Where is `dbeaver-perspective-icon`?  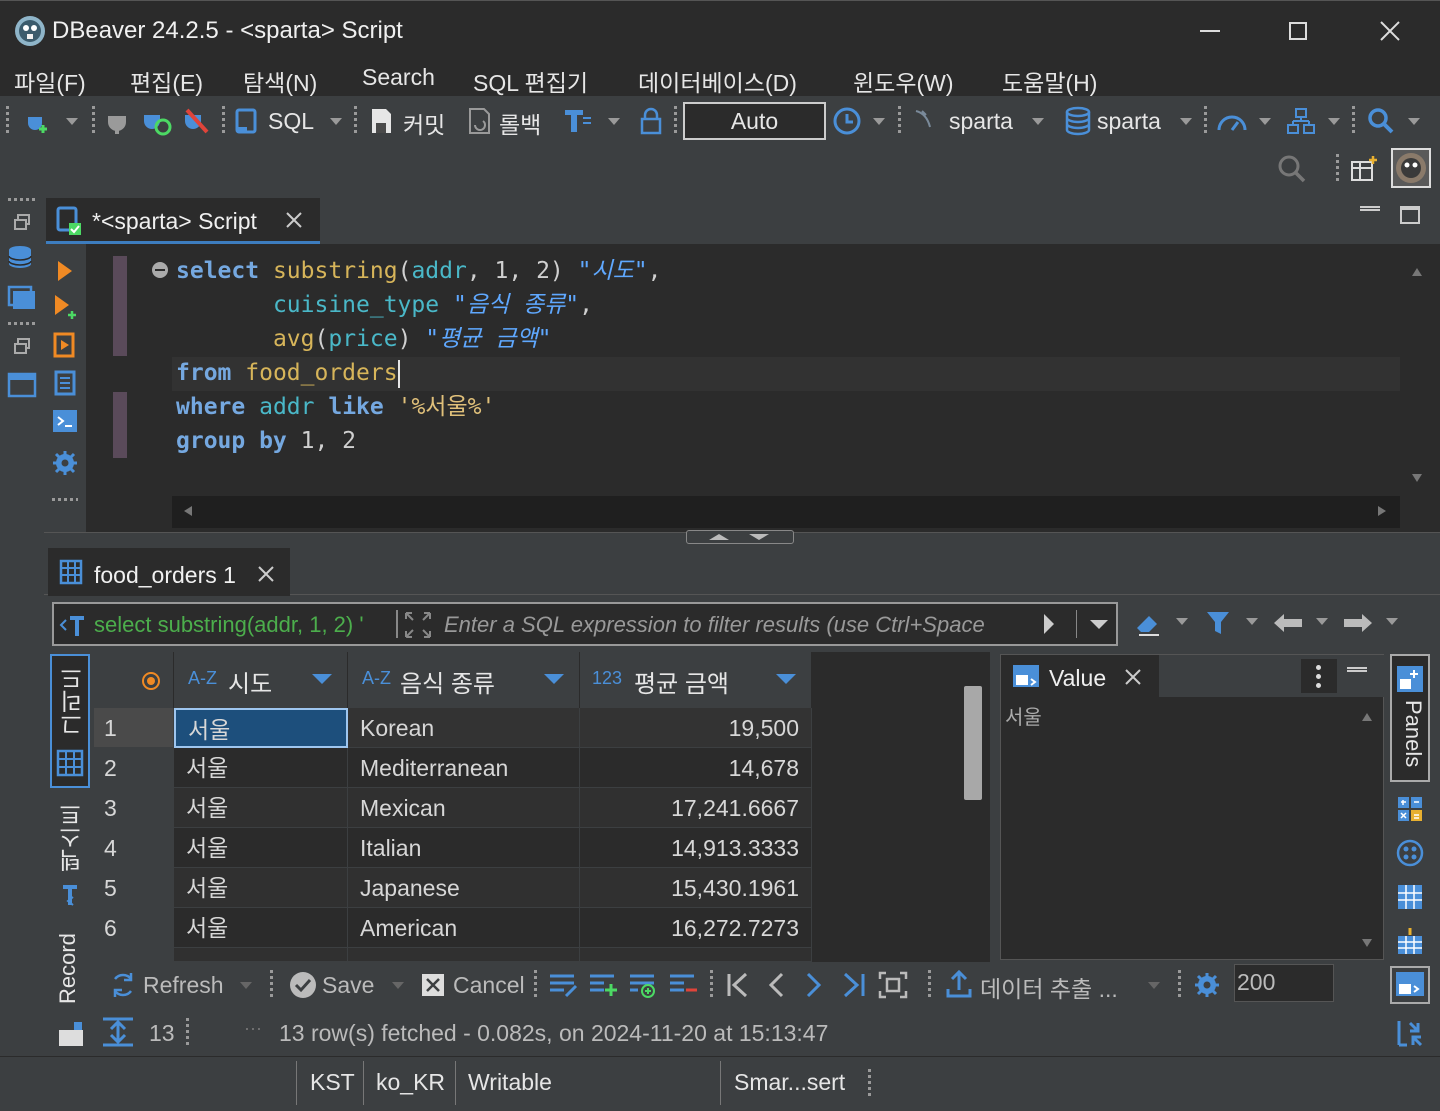
dbeaver-perspective-icon is located at coordinates (1411, 168).